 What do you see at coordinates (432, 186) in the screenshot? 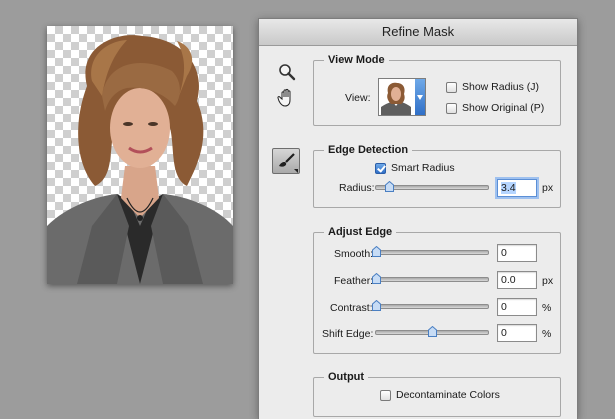
I see `radius-slider` at bounding box center [432, 186].